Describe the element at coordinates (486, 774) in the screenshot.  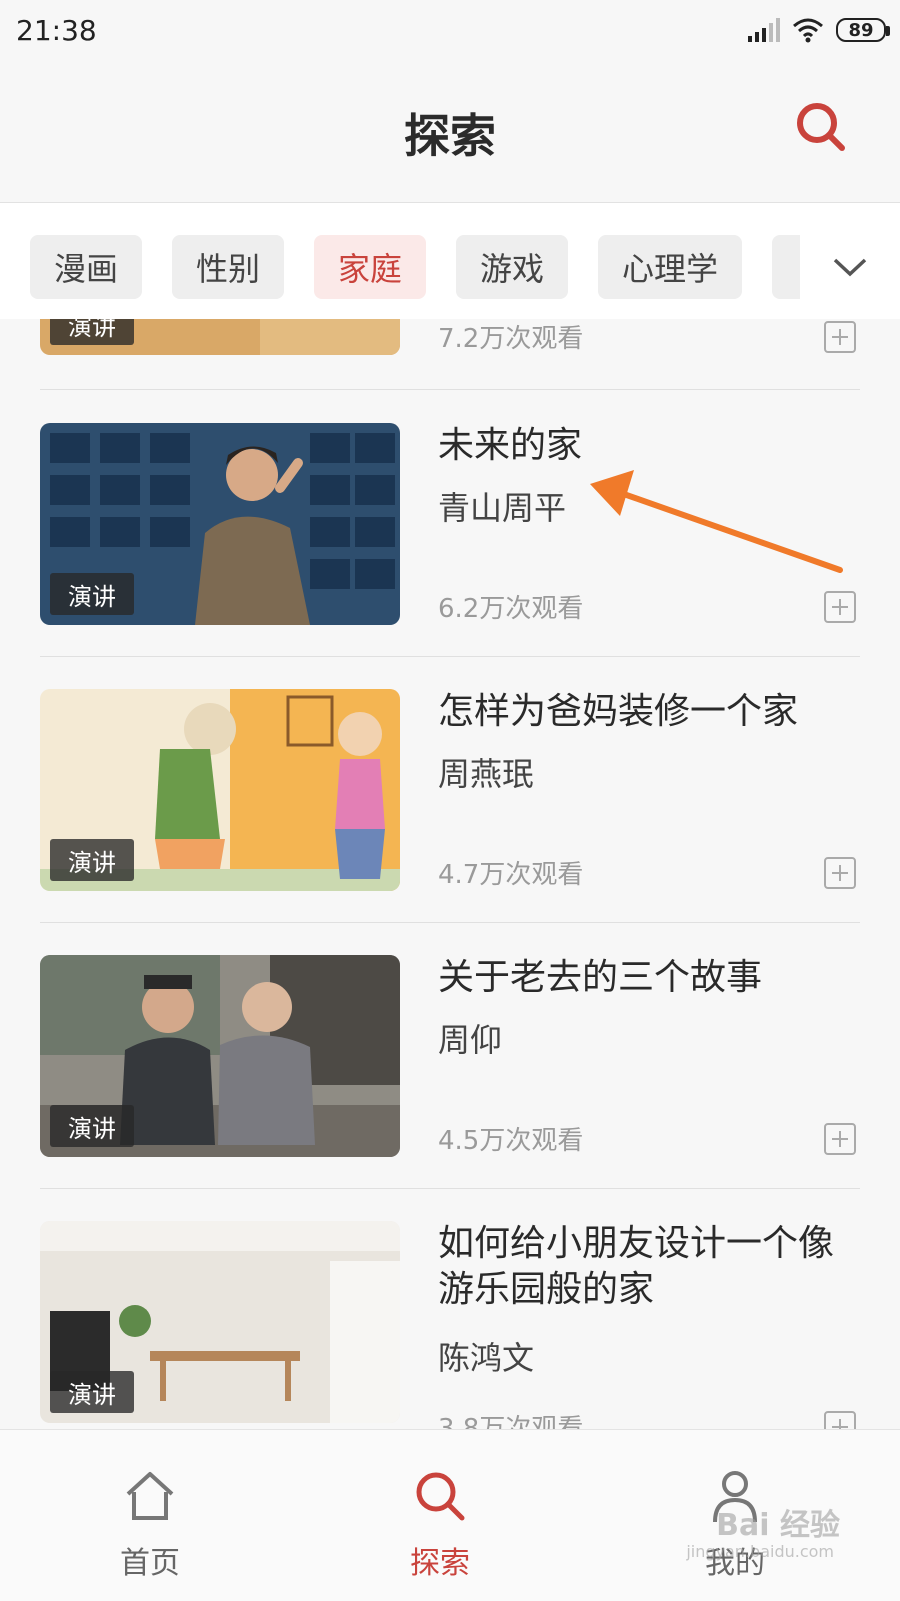
I see `speaker-name: 周燕珉` at that location.